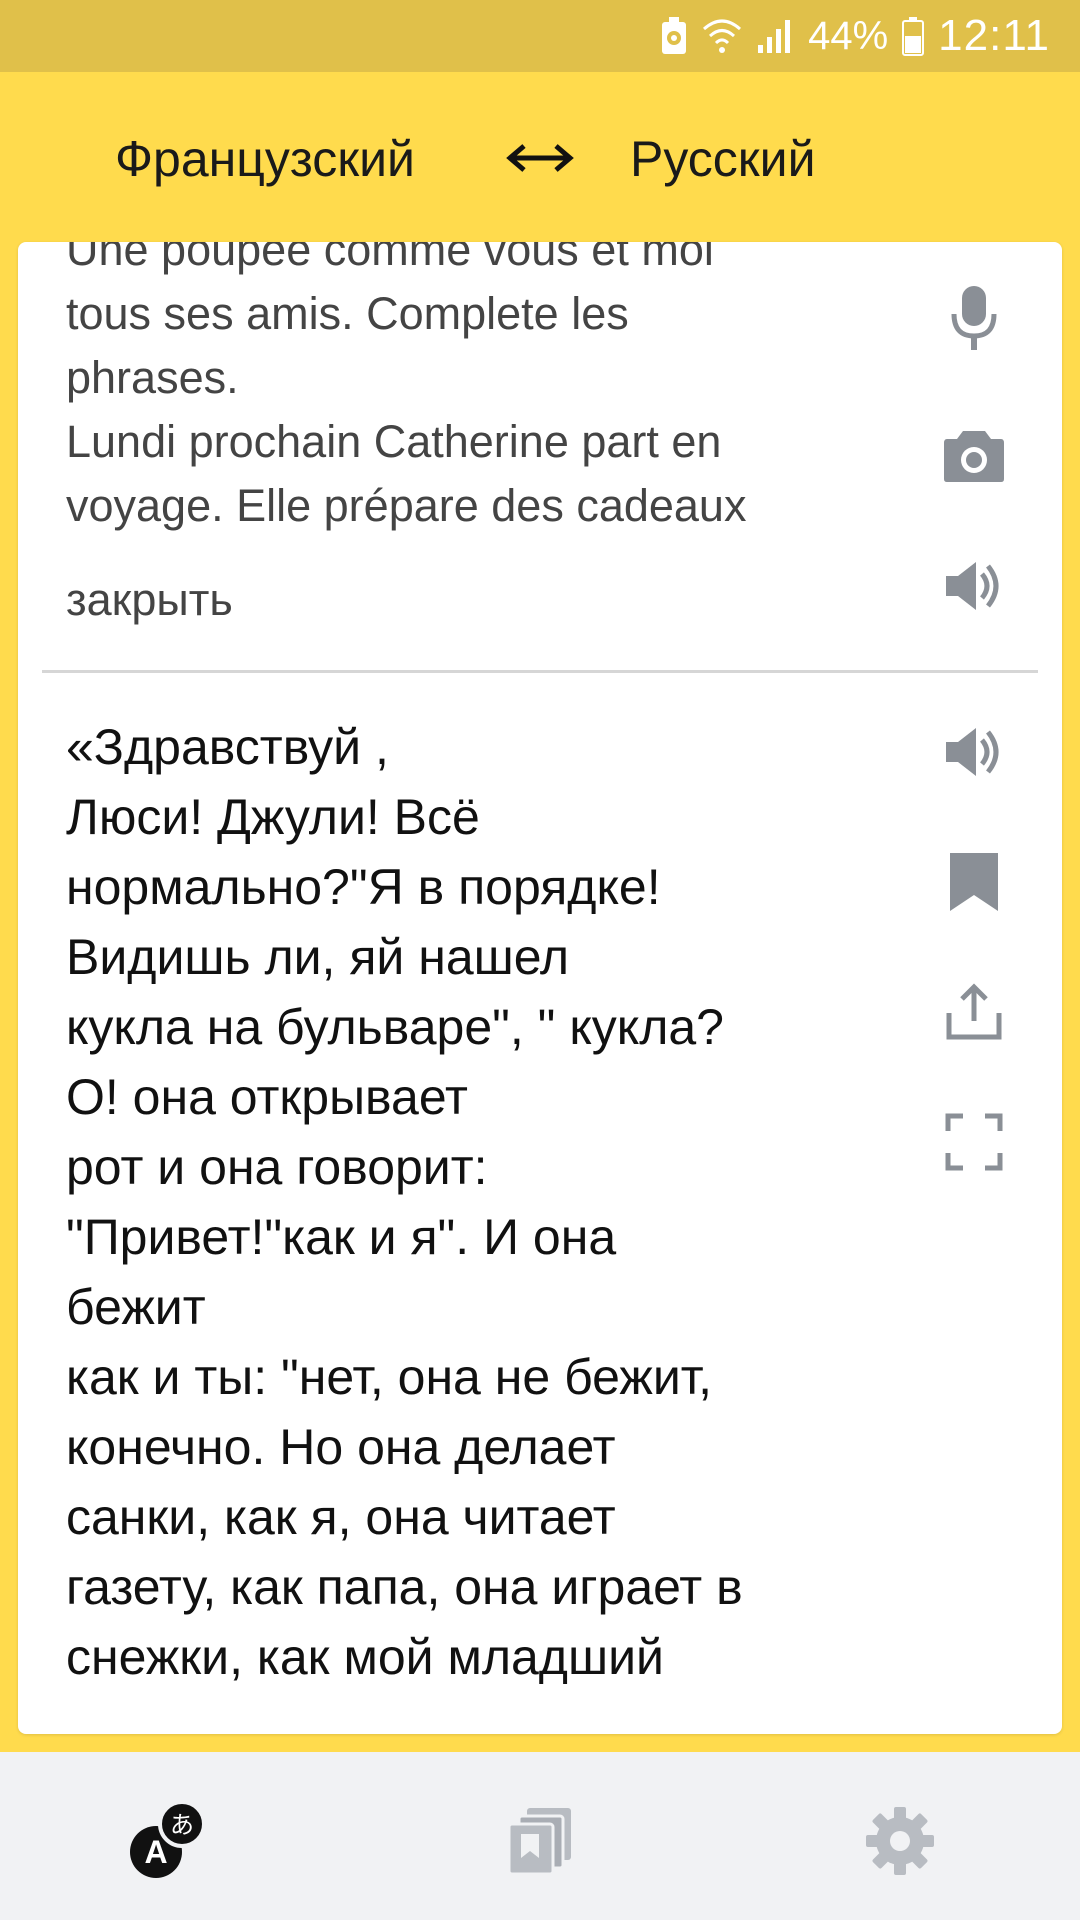 The image size is (1080, 1920). I want to click on status-icons: 44% 12:11, so click(855, 36).